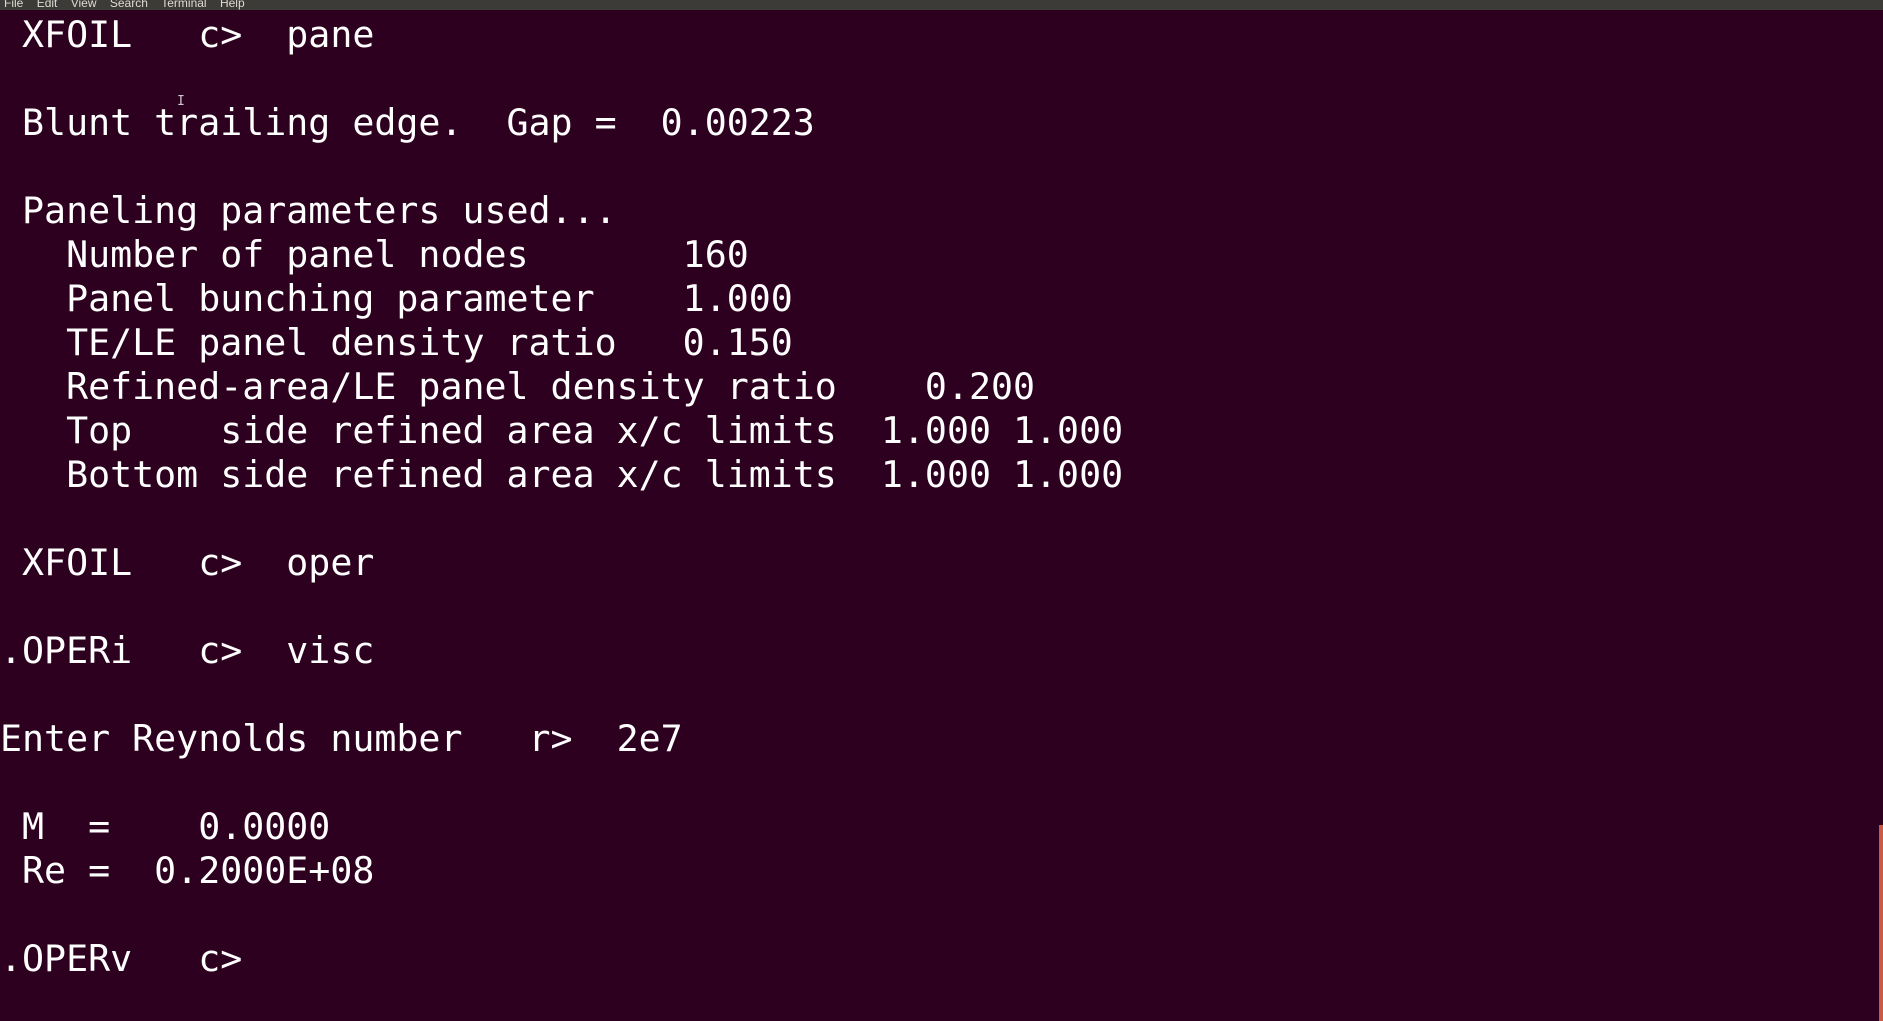 This screenshot has width=1883, height=1021. Describe the element at coordinates (47, 4) in the screenshot. I see `menu-edit: Edit` at that location.